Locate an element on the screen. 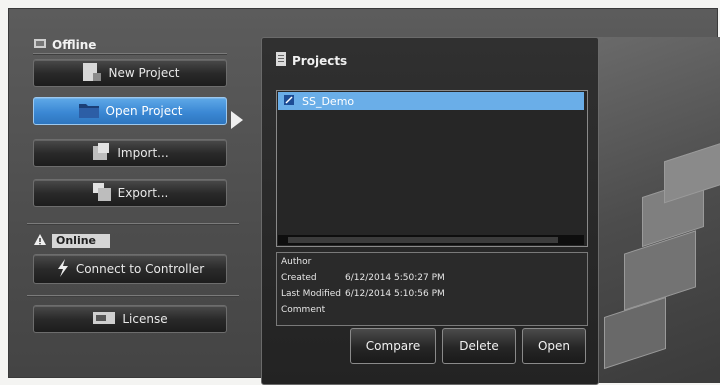 The image size is (720, 385). delete-button: Delete is located at coordinates (479, 346).